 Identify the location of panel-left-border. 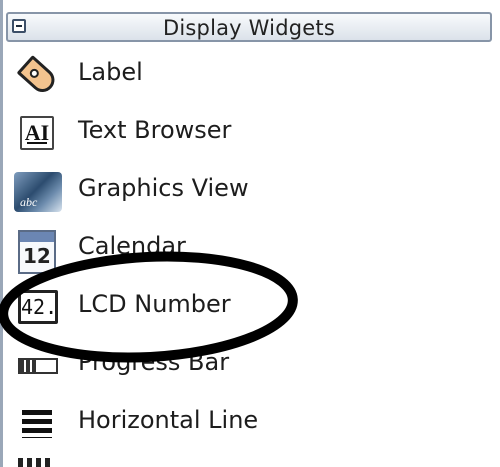
(1, 233).